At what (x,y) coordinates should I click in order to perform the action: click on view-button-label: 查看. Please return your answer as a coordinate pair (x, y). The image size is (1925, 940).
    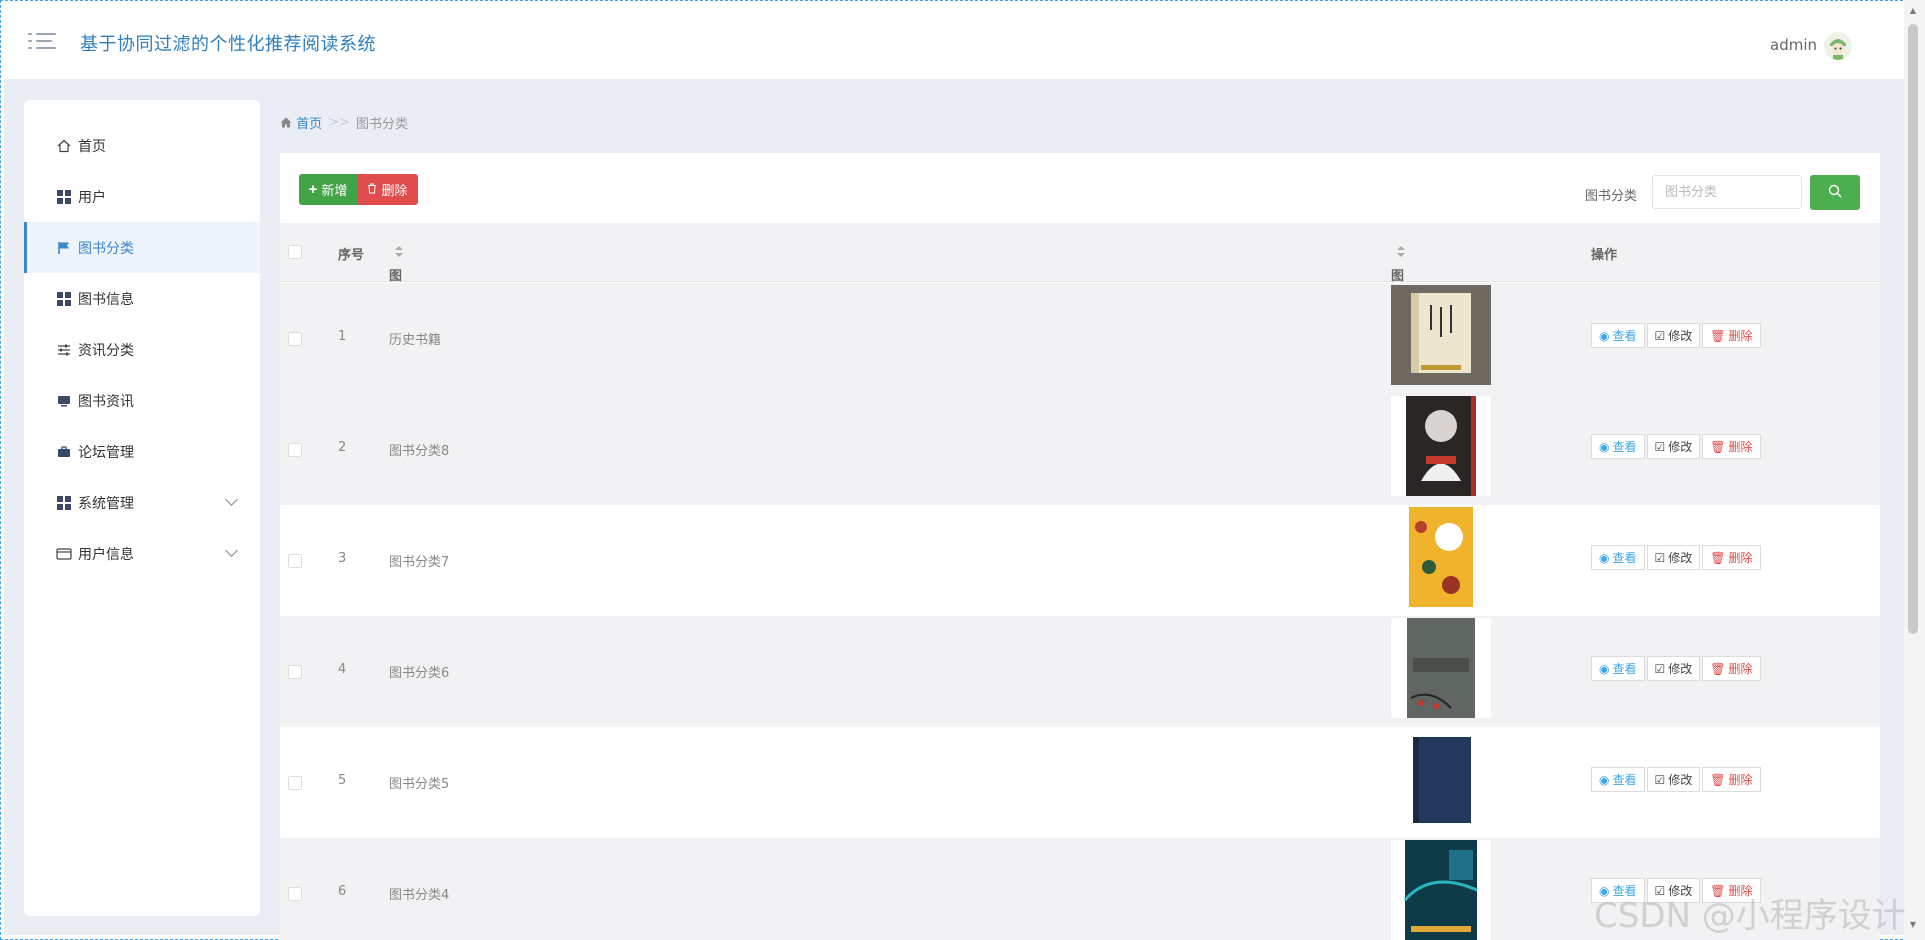
    Looking at the image, I should click on (1624, 447).